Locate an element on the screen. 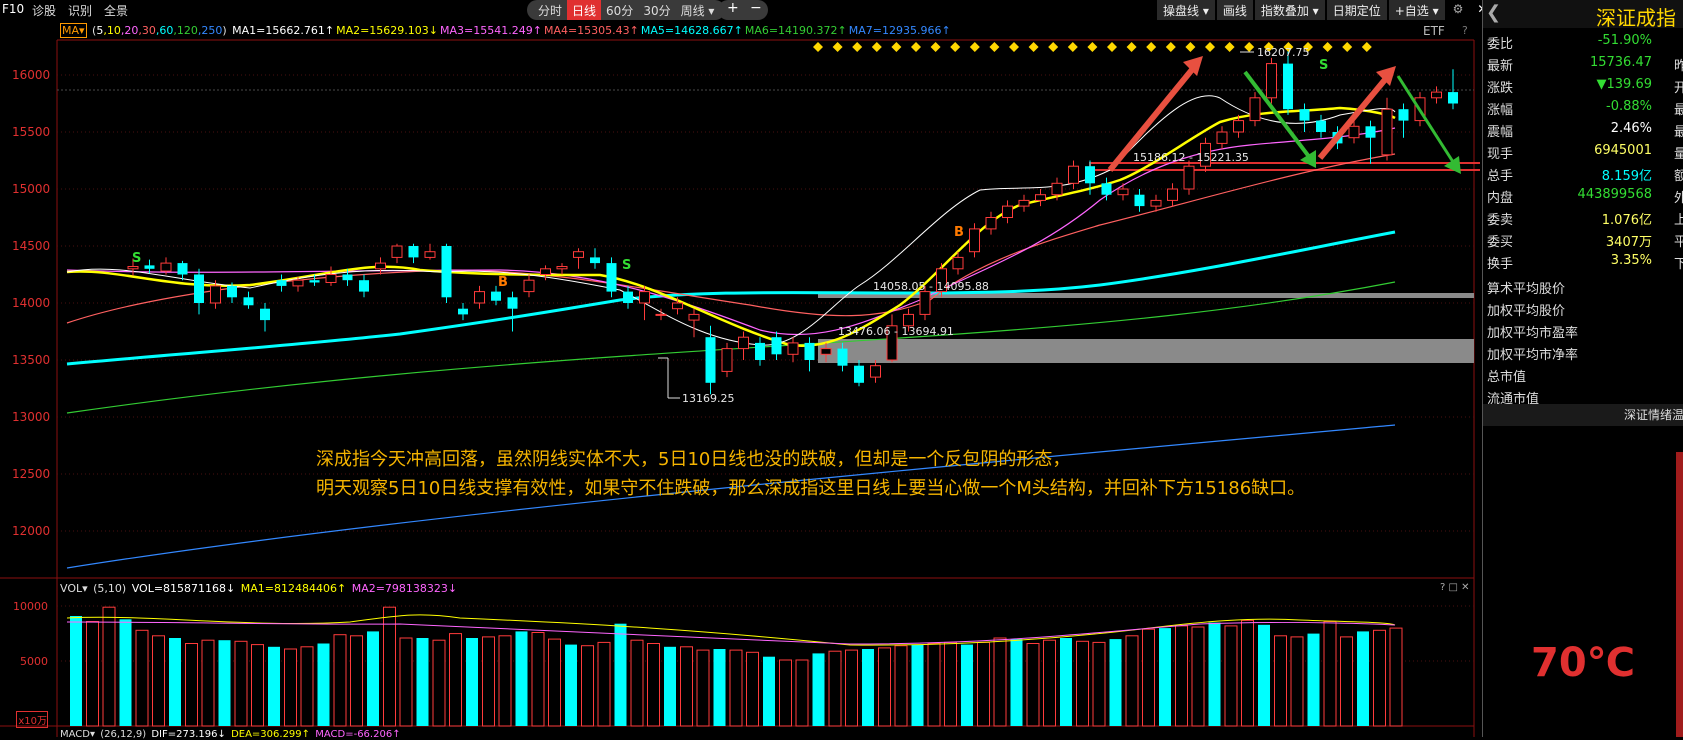  quote-row: 委买 3407万 平 is located at coordinates (1583, 239).